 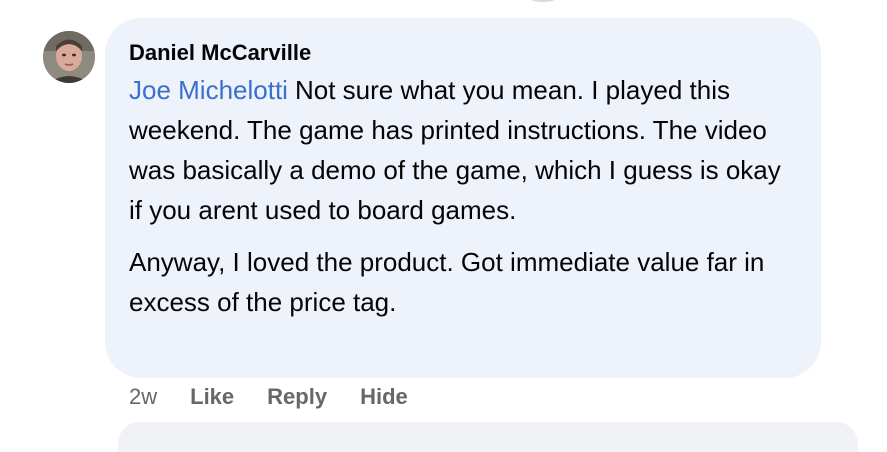 I want to click on comment-timestamp: 2w, so click(x=143, y=397).